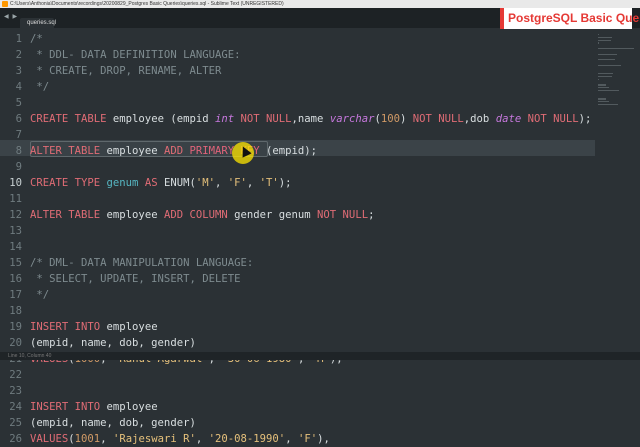  Describe the element at coordinates (163, 119) in the screenshot. I see `code-token: employee (empid` at that location.